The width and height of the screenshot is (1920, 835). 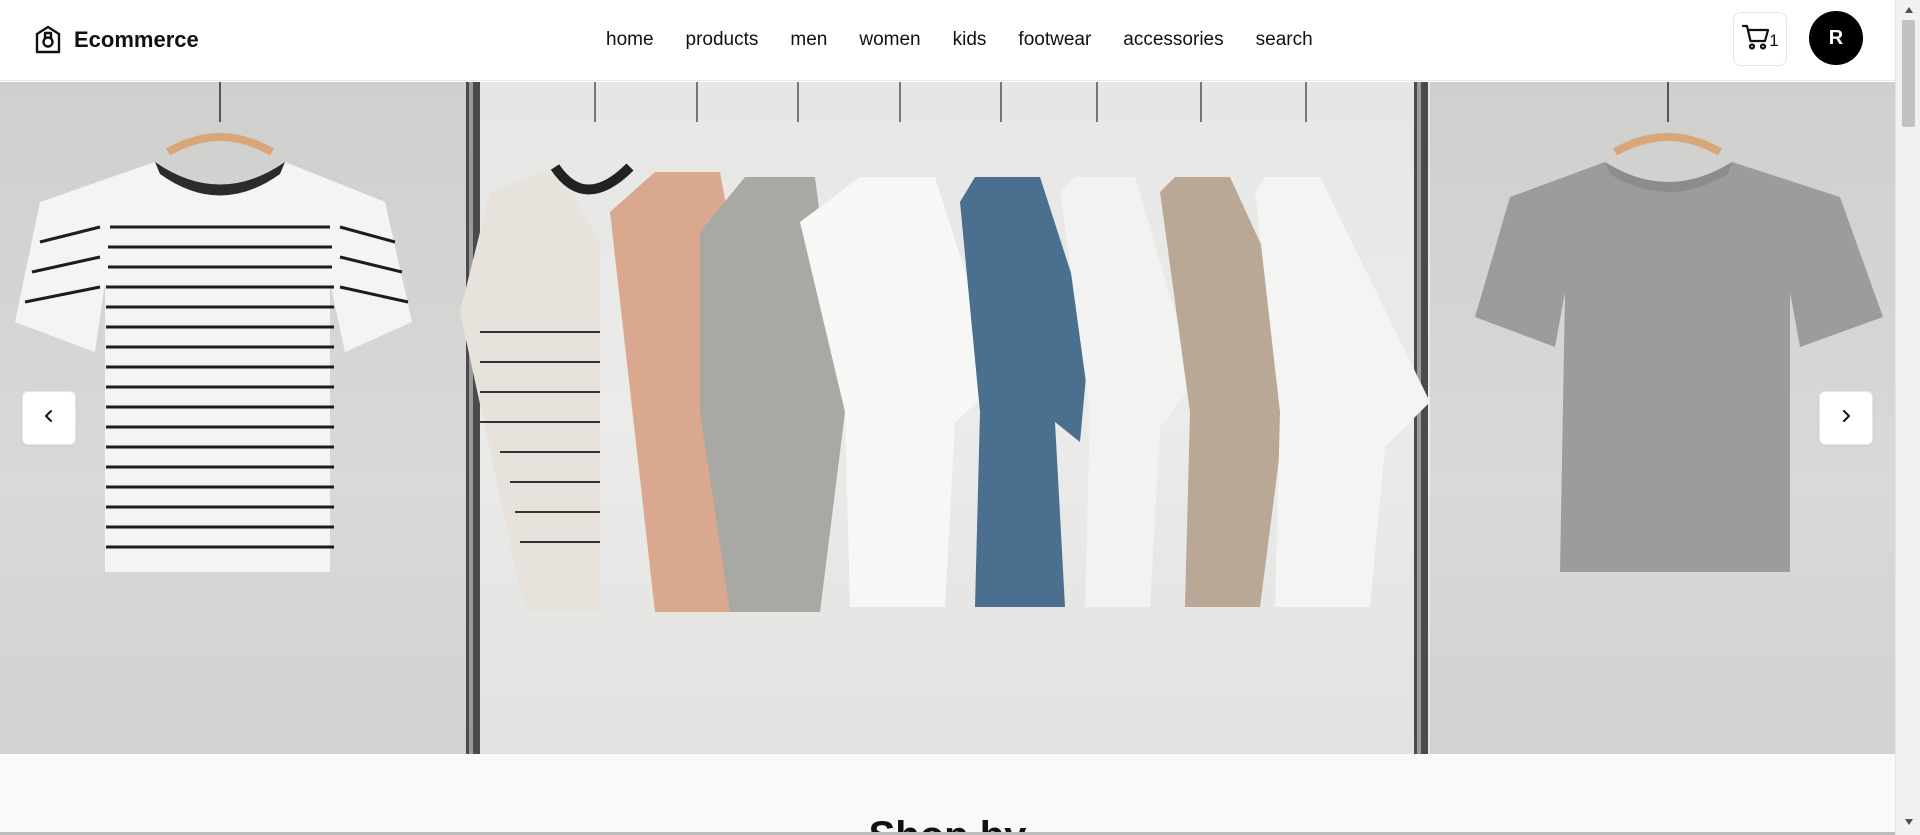 I want to click on brand-logo: Ecommerce, so click(x=115, y=40).